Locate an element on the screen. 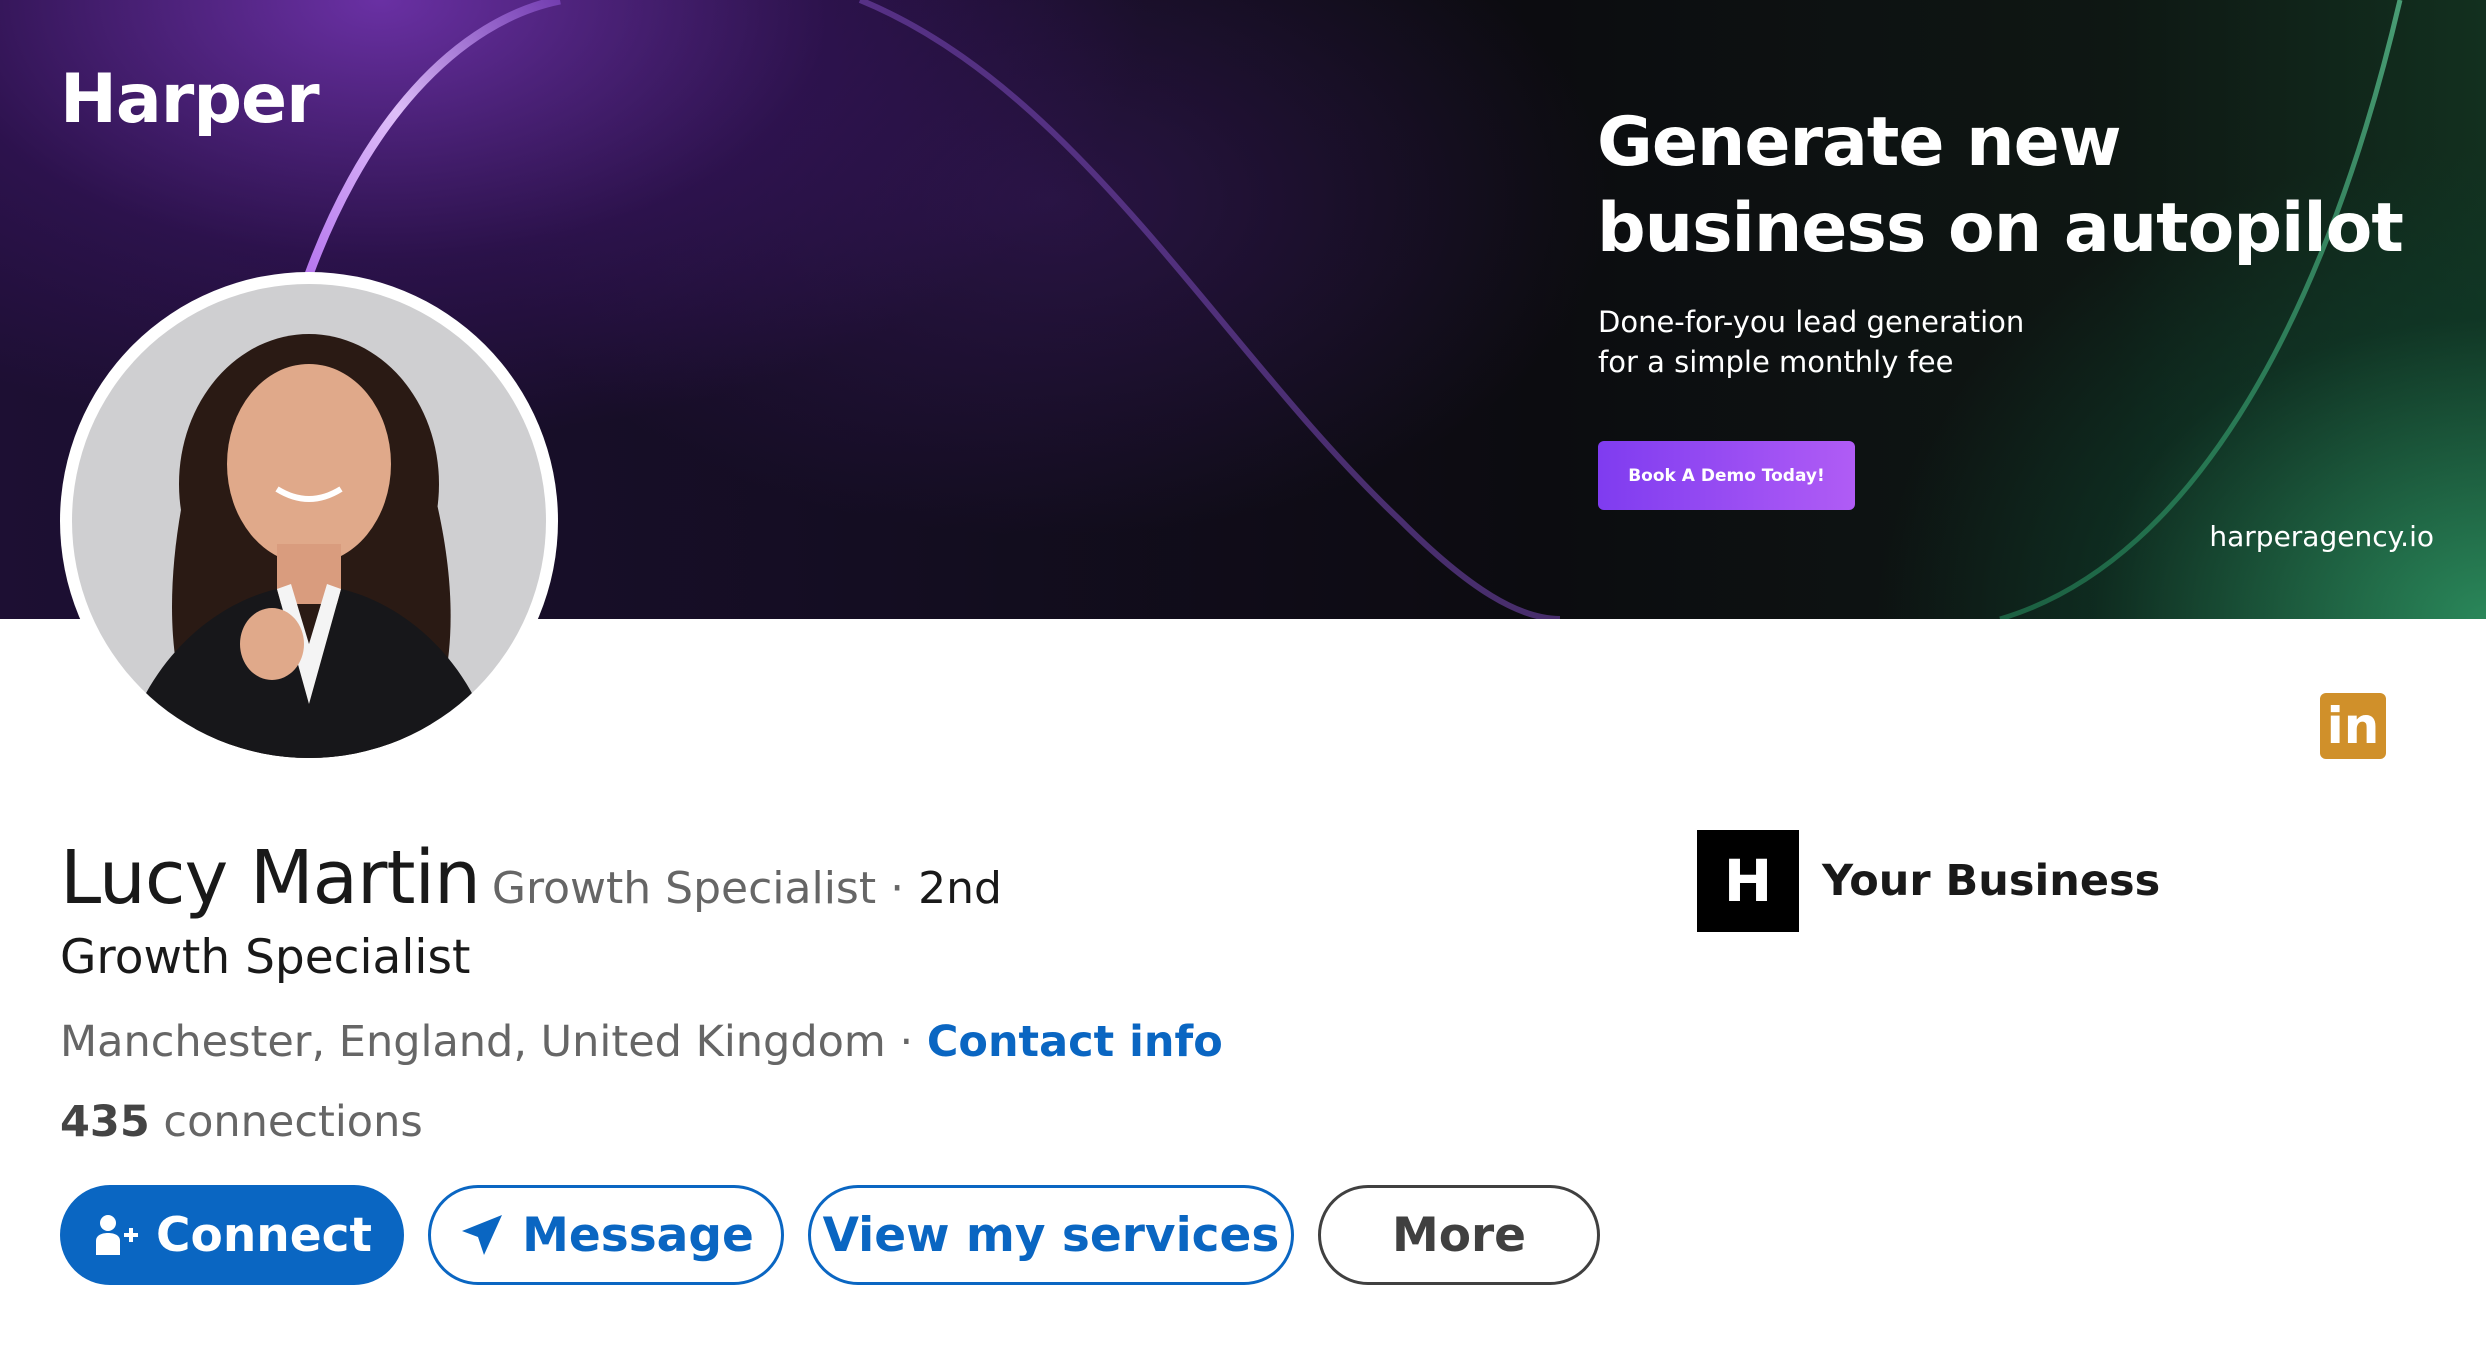 The image size is (2486, 1348). banner-headline: Generate new business on autopilot is located at coordinates (2022, 186).